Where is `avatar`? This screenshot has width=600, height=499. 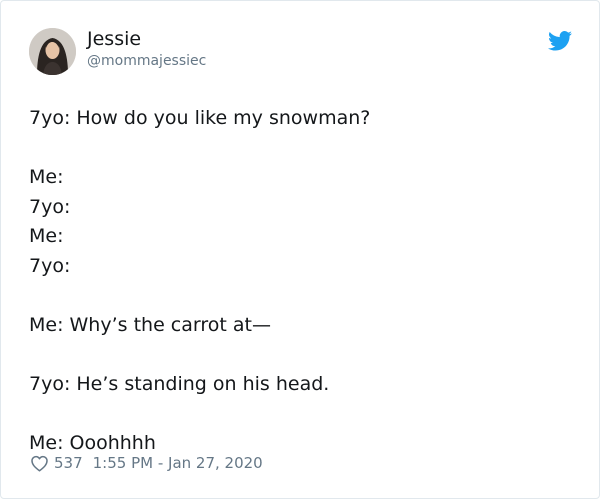 avatar is located at coordinates (52, 51).